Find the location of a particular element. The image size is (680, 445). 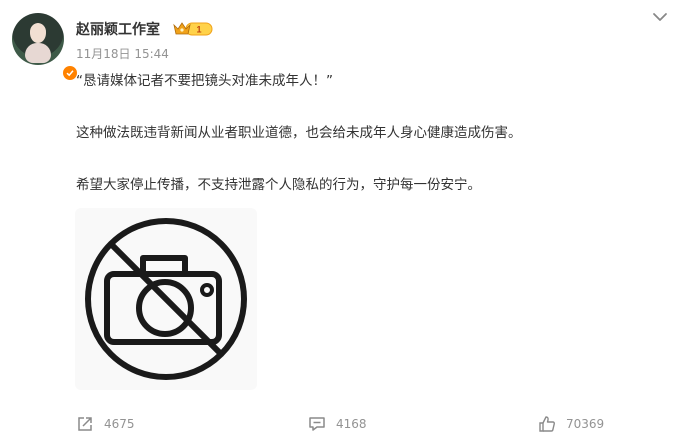

avatar-dress is located at coordinates (38, 53).